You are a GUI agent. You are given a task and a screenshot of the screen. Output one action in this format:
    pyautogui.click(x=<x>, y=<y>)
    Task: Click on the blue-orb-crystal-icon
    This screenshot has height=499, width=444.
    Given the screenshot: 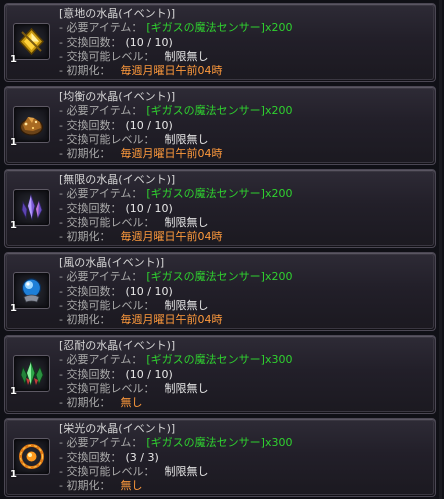 What is the action you would take?
    pyautogui.click(x=31, y=290)
    